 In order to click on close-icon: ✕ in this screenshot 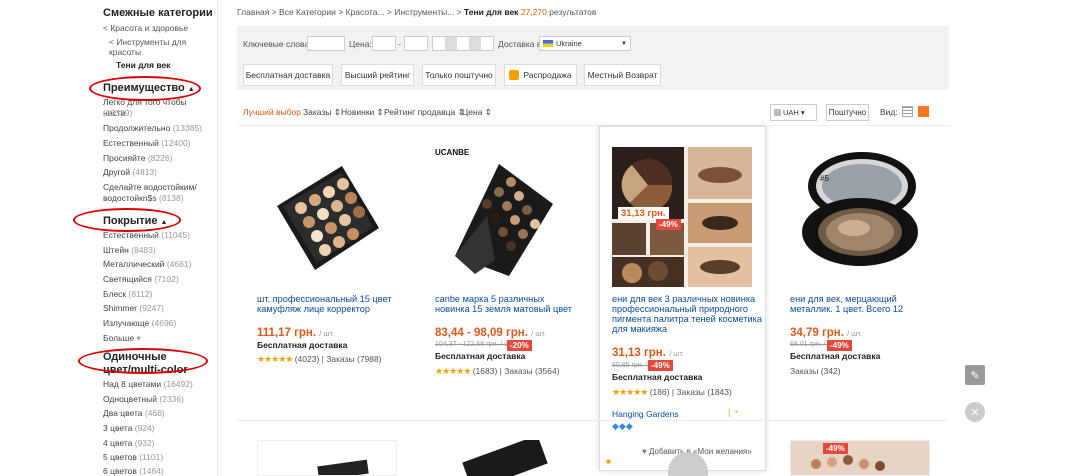, I will do `click(975, 412)`.